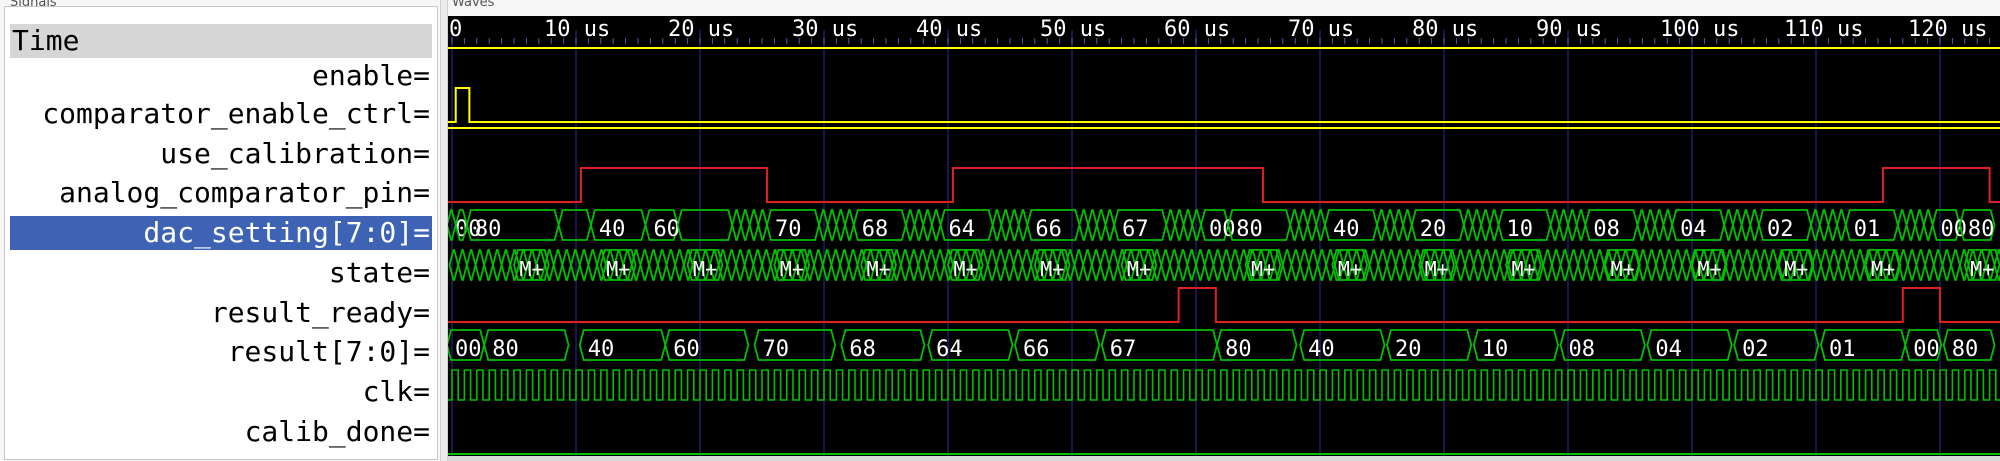 The height and width of the screenshot is (461, 2000). Describe the element at coordinates (1823, 29) in the screenshot. I see `ruler-tick-label: 110 us` at that location.